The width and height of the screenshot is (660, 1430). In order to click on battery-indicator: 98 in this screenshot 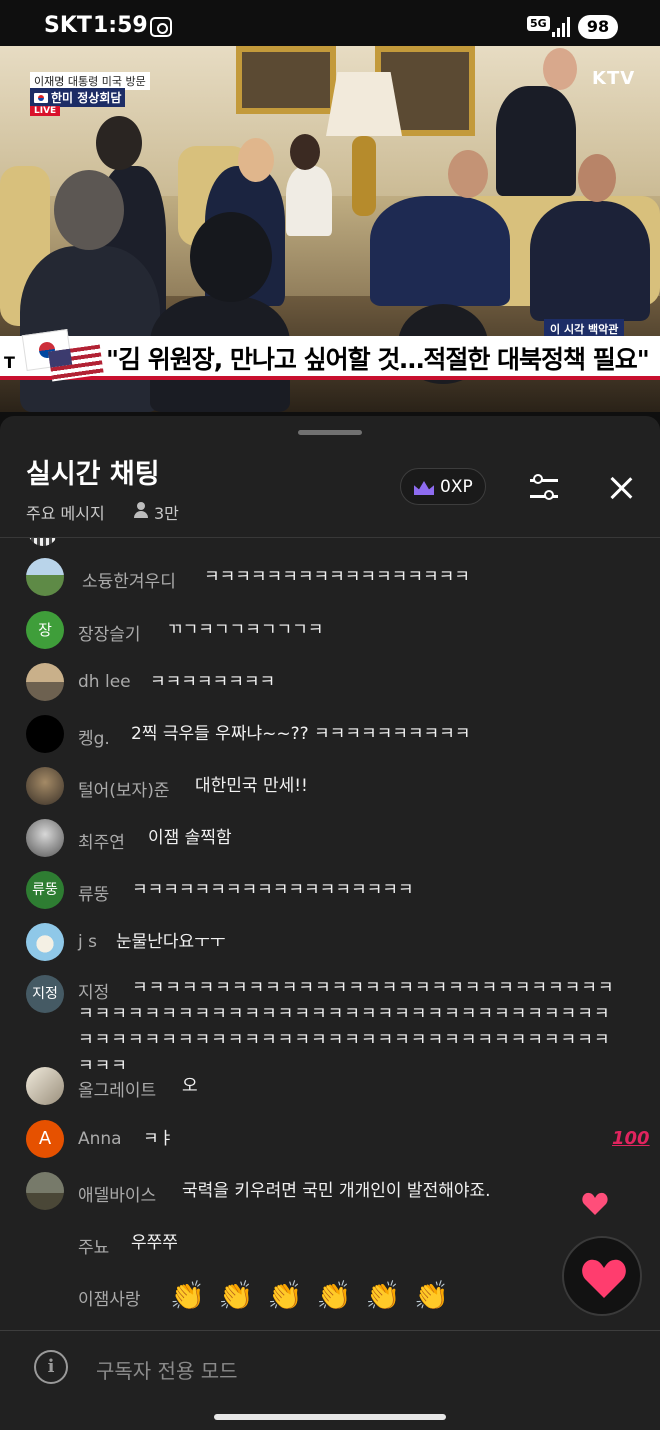, I will do `click(598, 27)`.